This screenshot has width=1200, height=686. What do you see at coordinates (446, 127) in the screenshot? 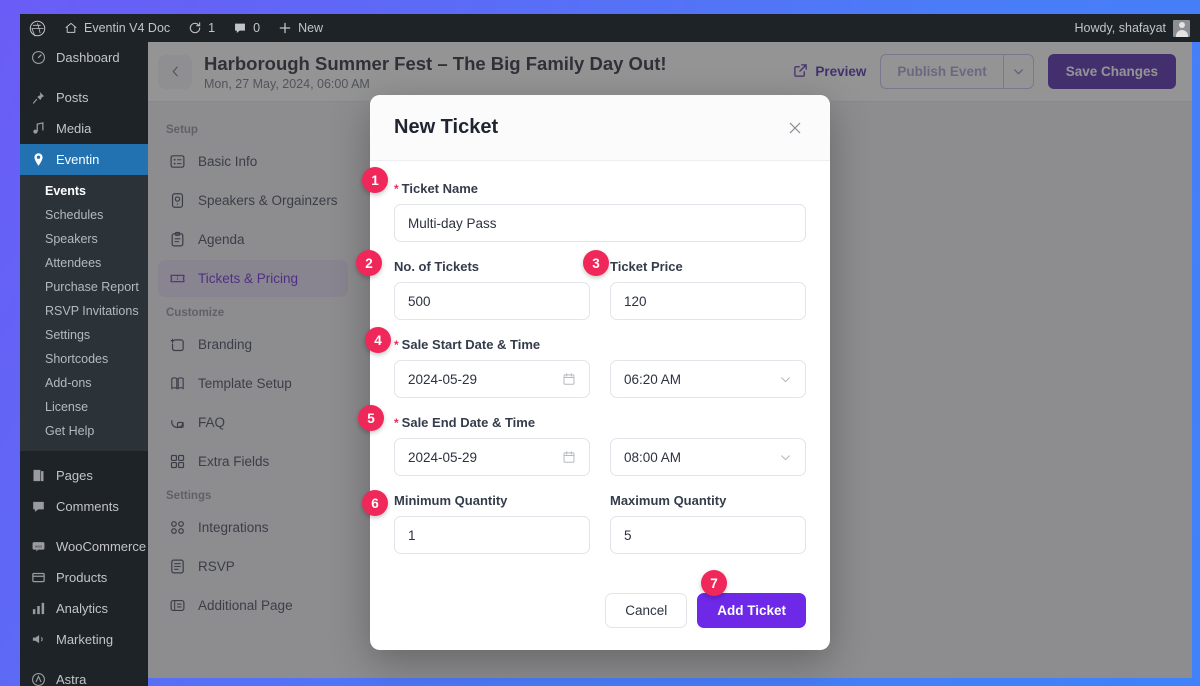
I see `modal-title: New Ticket` at bounding box center [446, 127].